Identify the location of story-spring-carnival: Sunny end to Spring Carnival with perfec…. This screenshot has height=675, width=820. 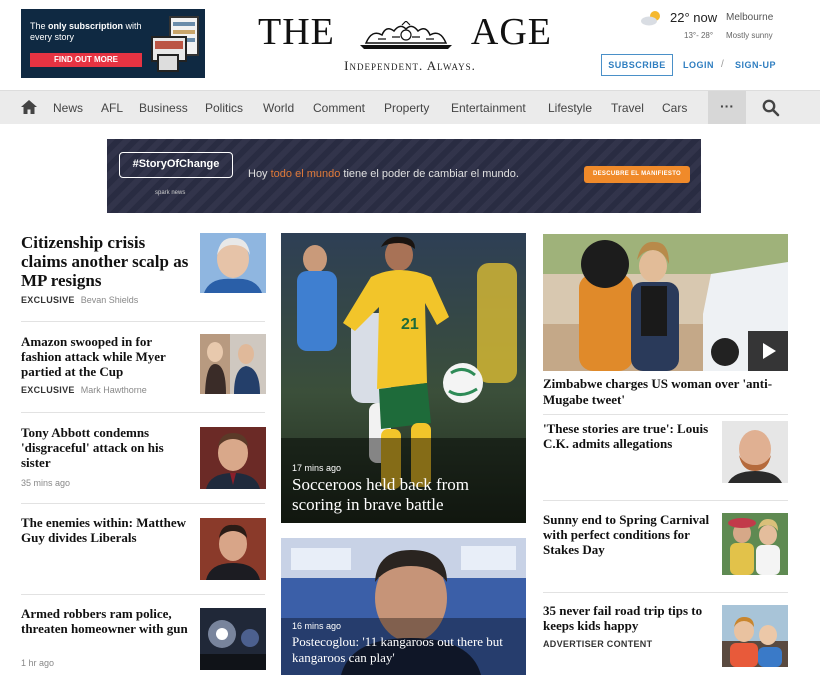
(665, 548).